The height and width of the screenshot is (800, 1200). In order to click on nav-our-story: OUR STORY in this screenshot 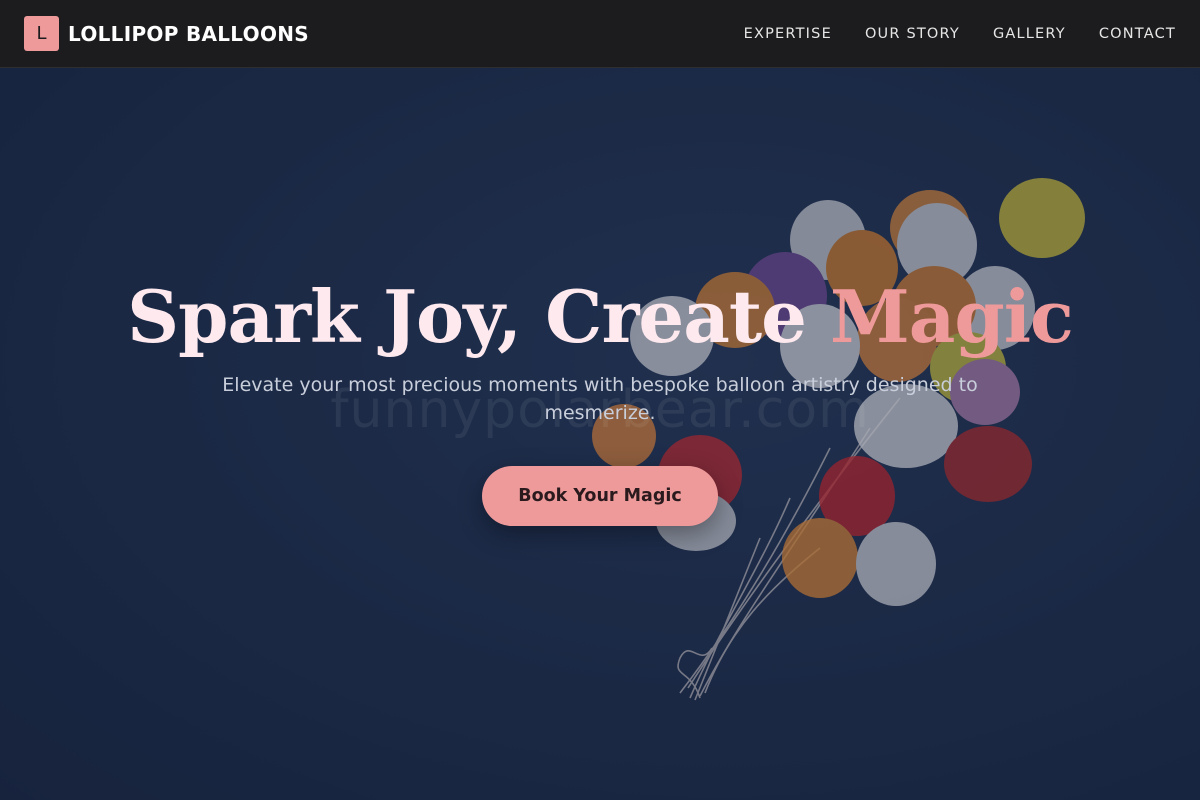, I will do `click(912, 34)`.